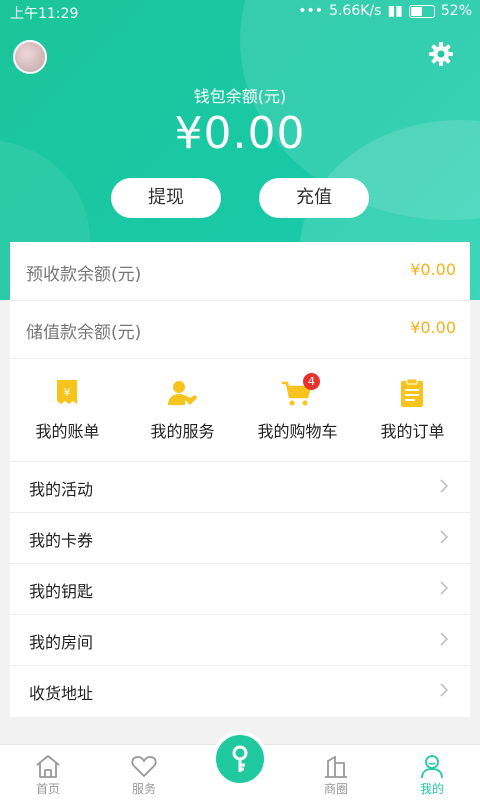 The width and height of the screenshot is (480, 801). I want to click on key-center-button, so click(240, 759).